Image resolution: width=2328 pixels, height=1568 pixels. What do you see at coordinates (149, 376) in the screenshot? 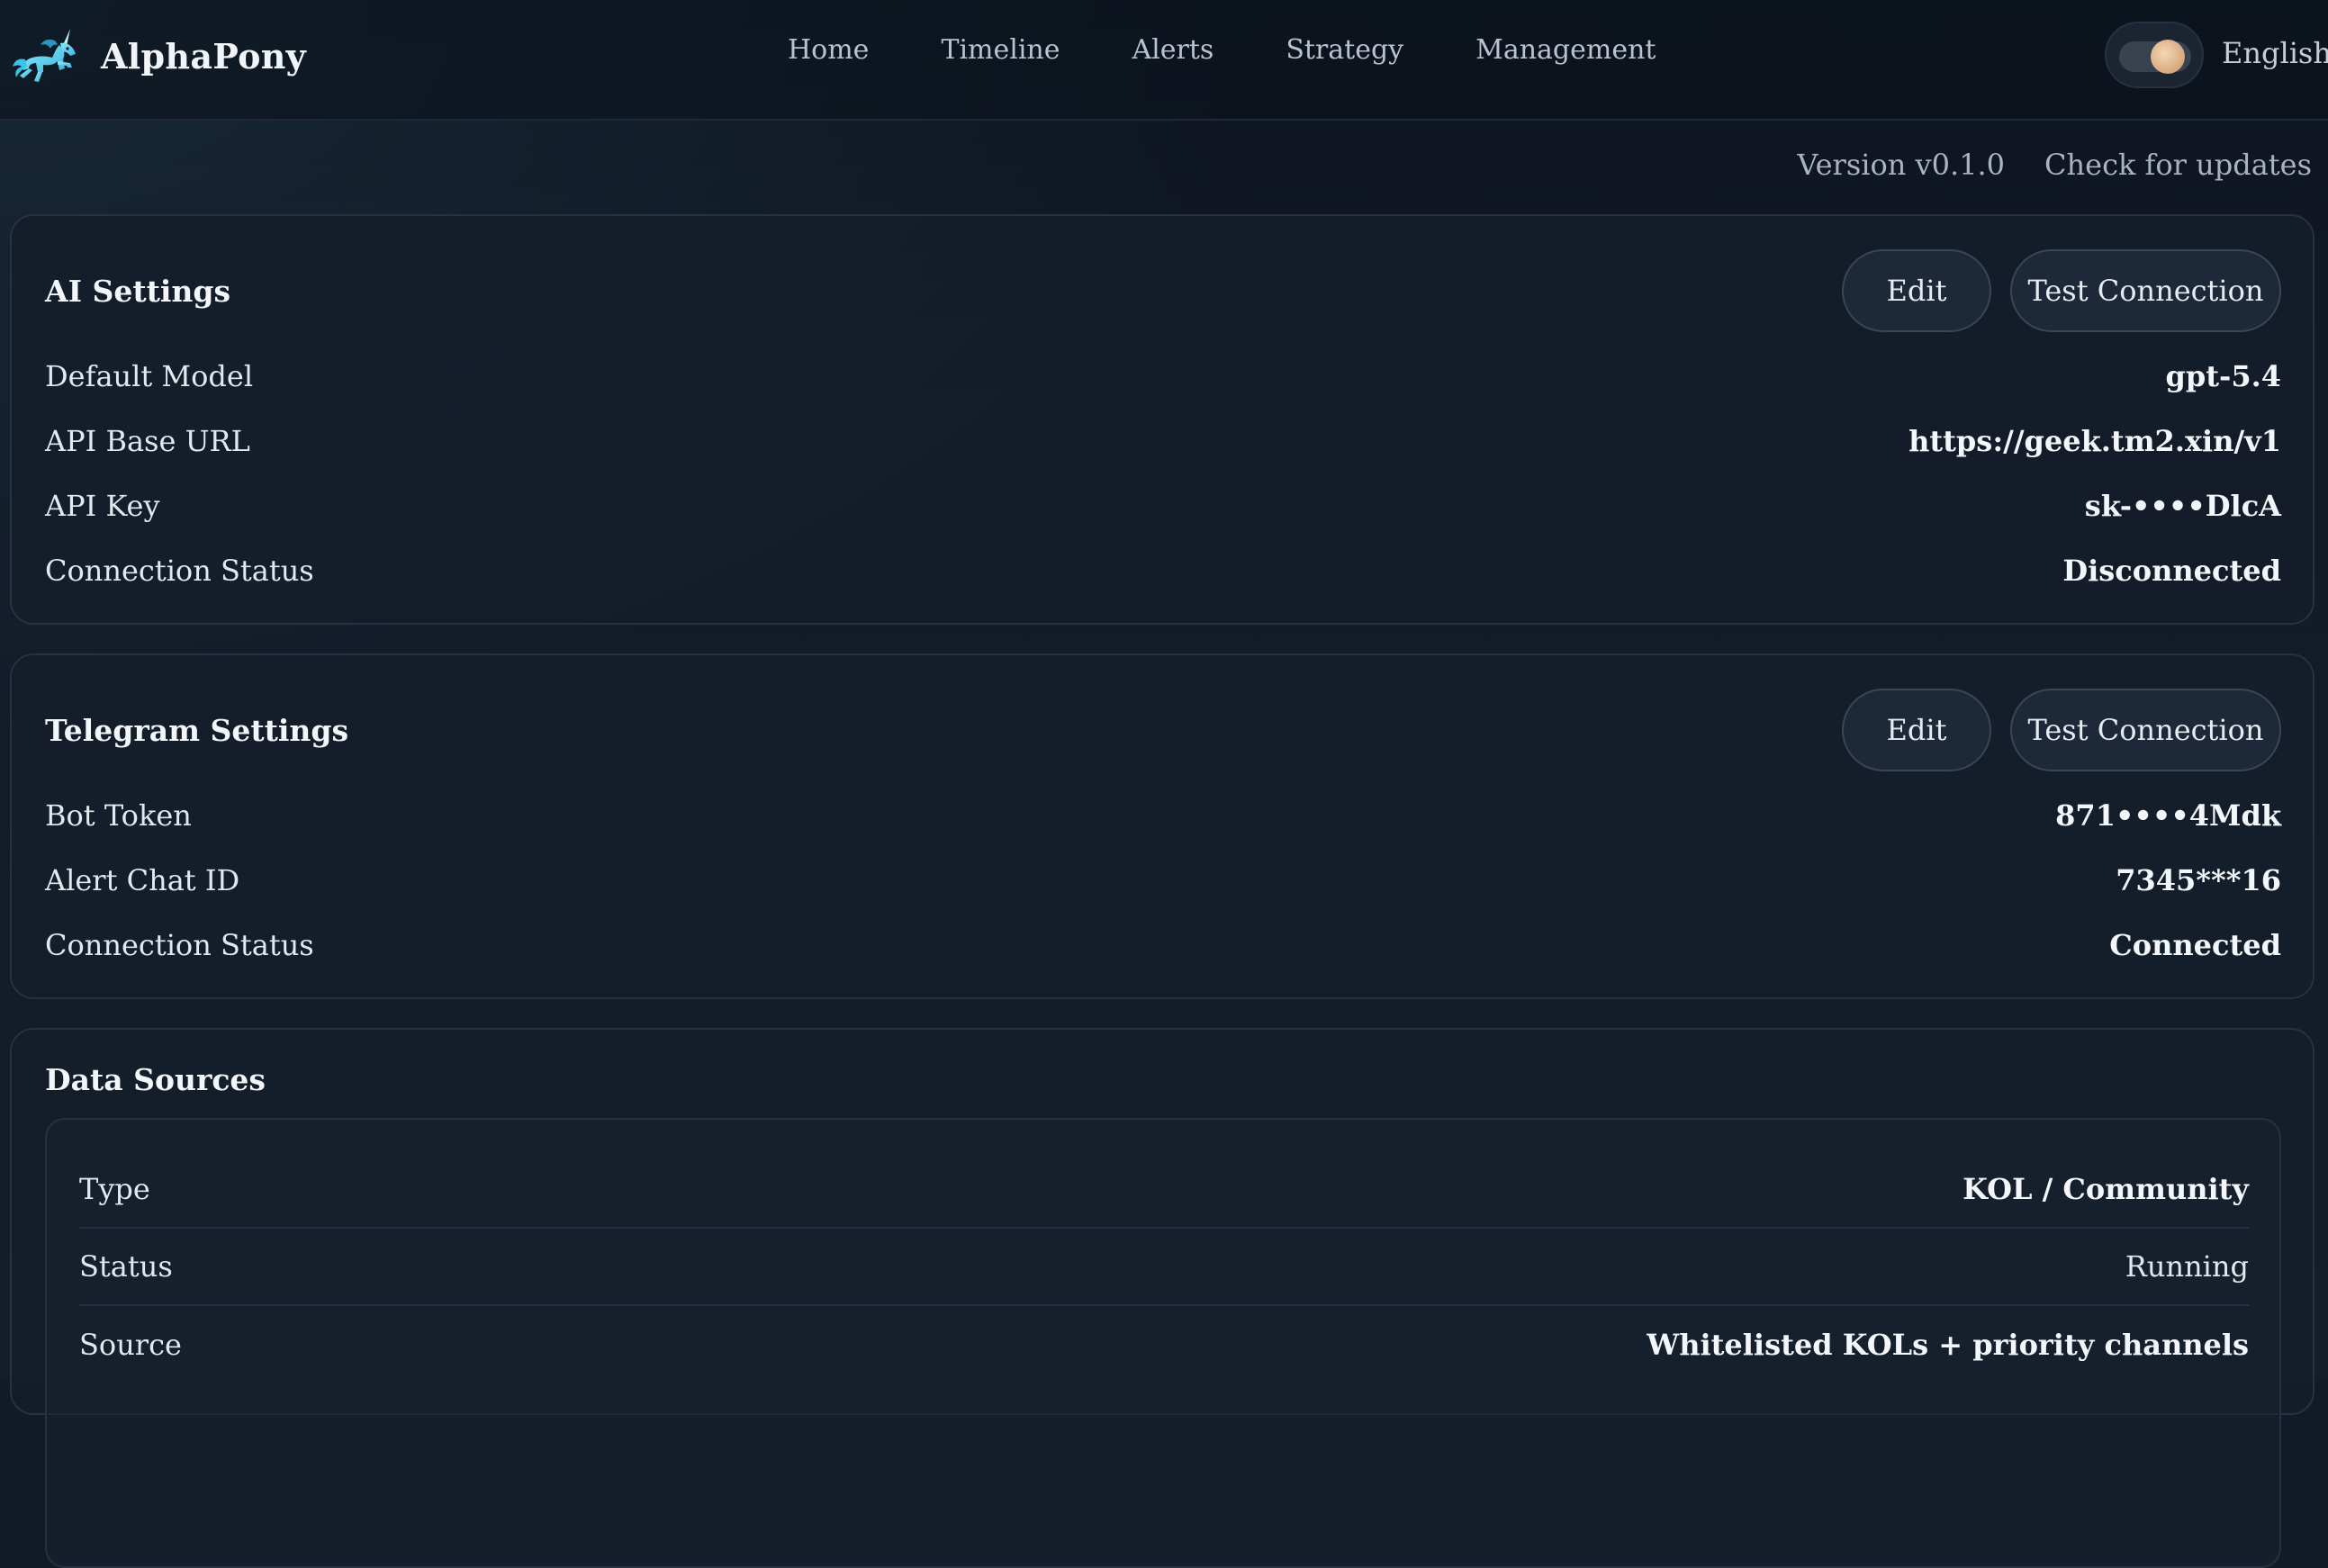
I see `setting-label: Default Model` at bounding box center [149, 376].